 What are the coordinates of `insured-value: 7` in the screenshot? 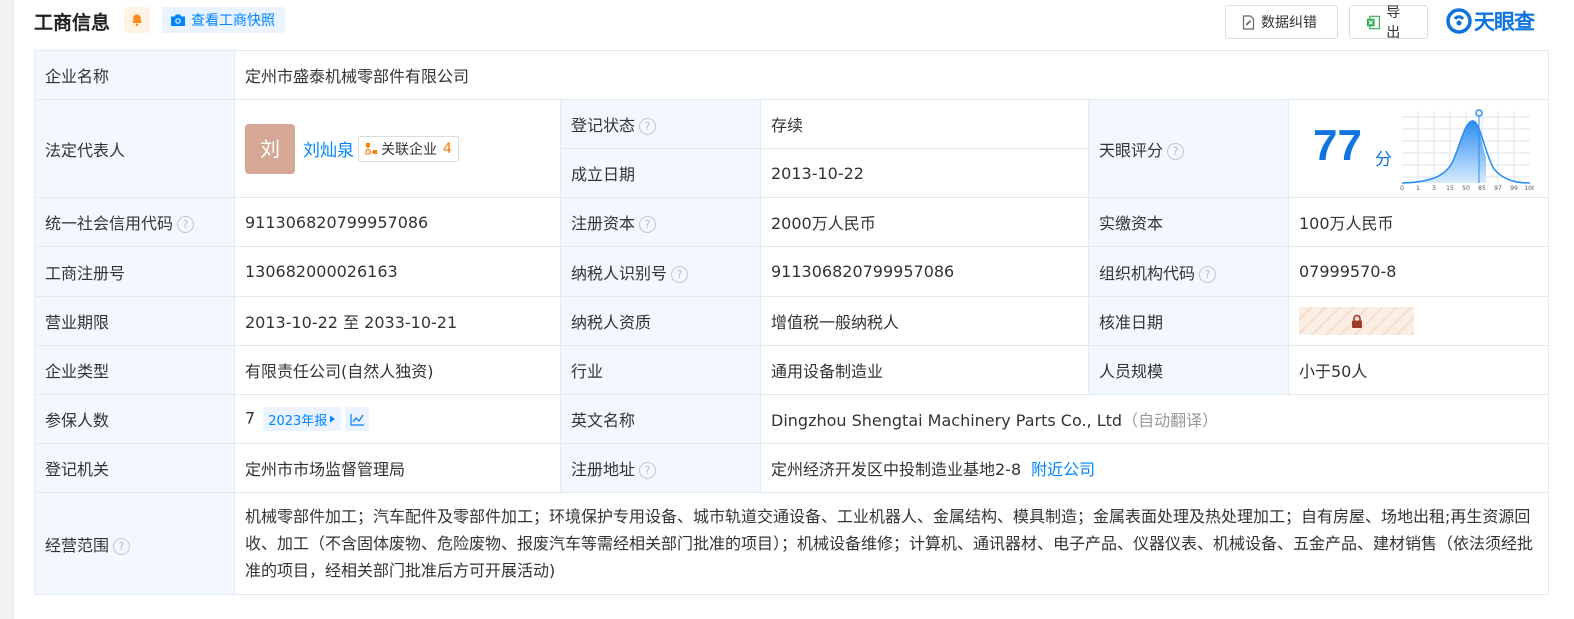 It's located at (250, 418).